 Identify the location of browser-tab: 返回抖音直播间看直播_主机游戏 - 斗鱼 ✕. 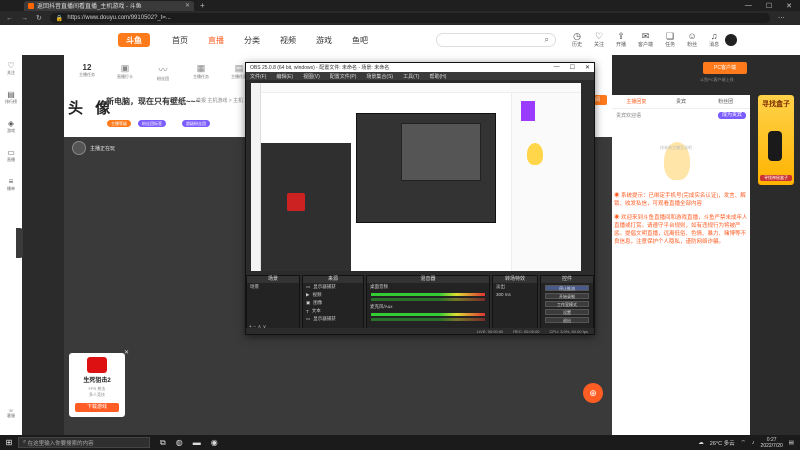
(109, 5).